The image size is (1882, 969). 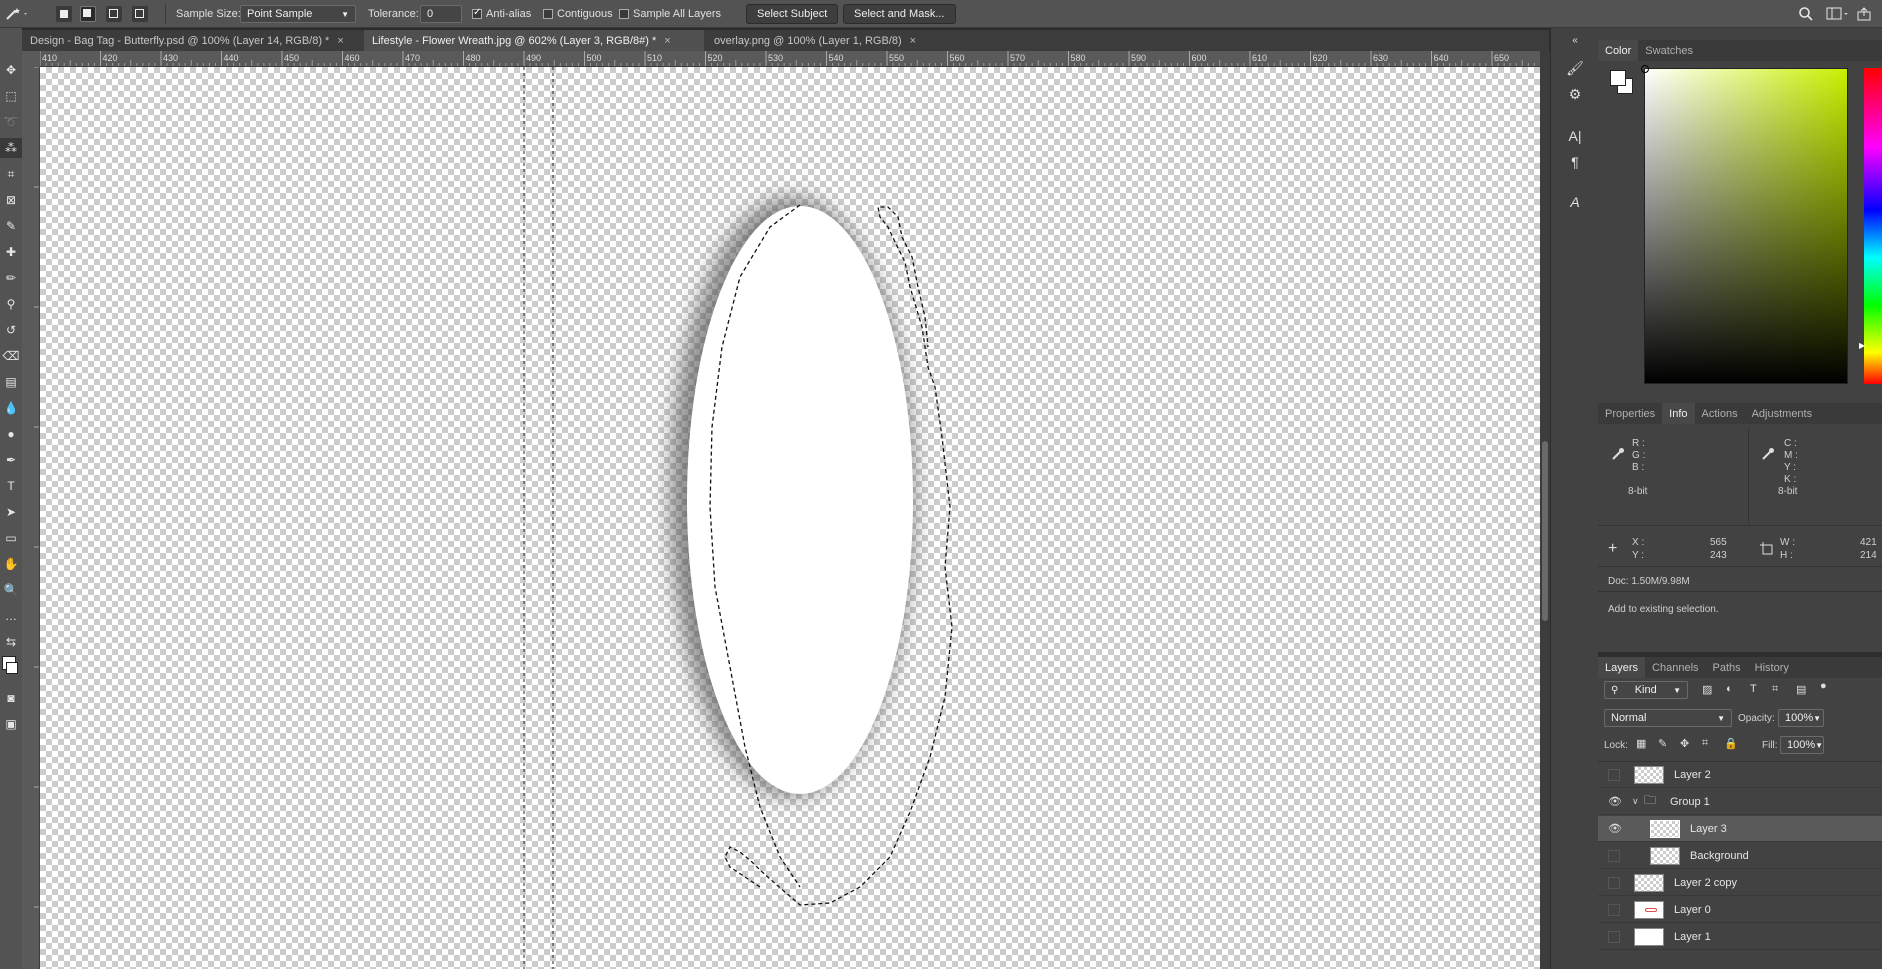 What do you see at coordinates (1646, 690) in the screenshot?
I see `filter-kind-dropdown: ⚲ Kind ▼` at bounding box center [1646, 690].